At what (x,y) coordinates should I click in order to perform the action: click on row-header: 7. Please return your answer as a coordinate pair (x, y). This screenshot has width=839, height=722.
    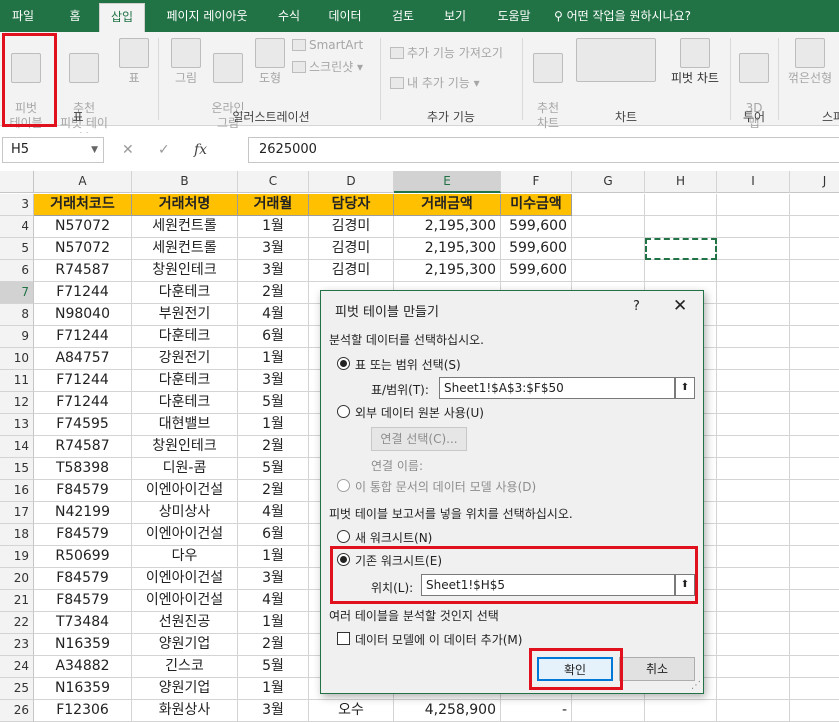
    Looking at the image, I should click on (17, 293).